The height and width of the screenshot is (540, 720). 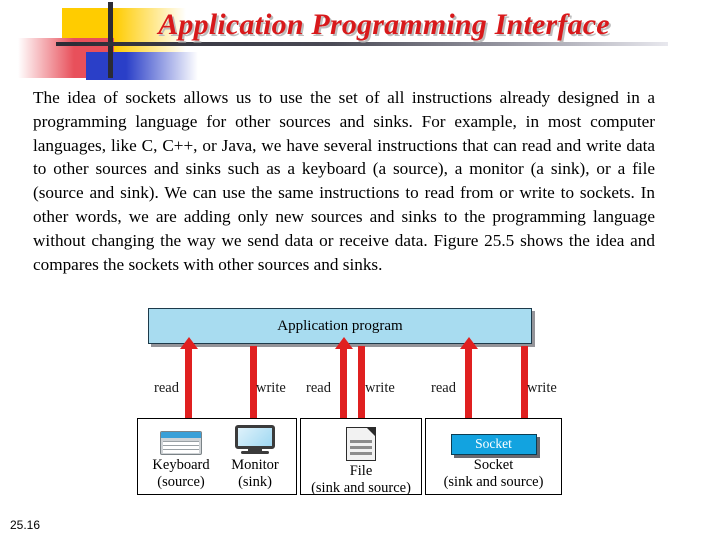 I want to click on device-cell-file: File (sink and source), so click(x=361, y=460).